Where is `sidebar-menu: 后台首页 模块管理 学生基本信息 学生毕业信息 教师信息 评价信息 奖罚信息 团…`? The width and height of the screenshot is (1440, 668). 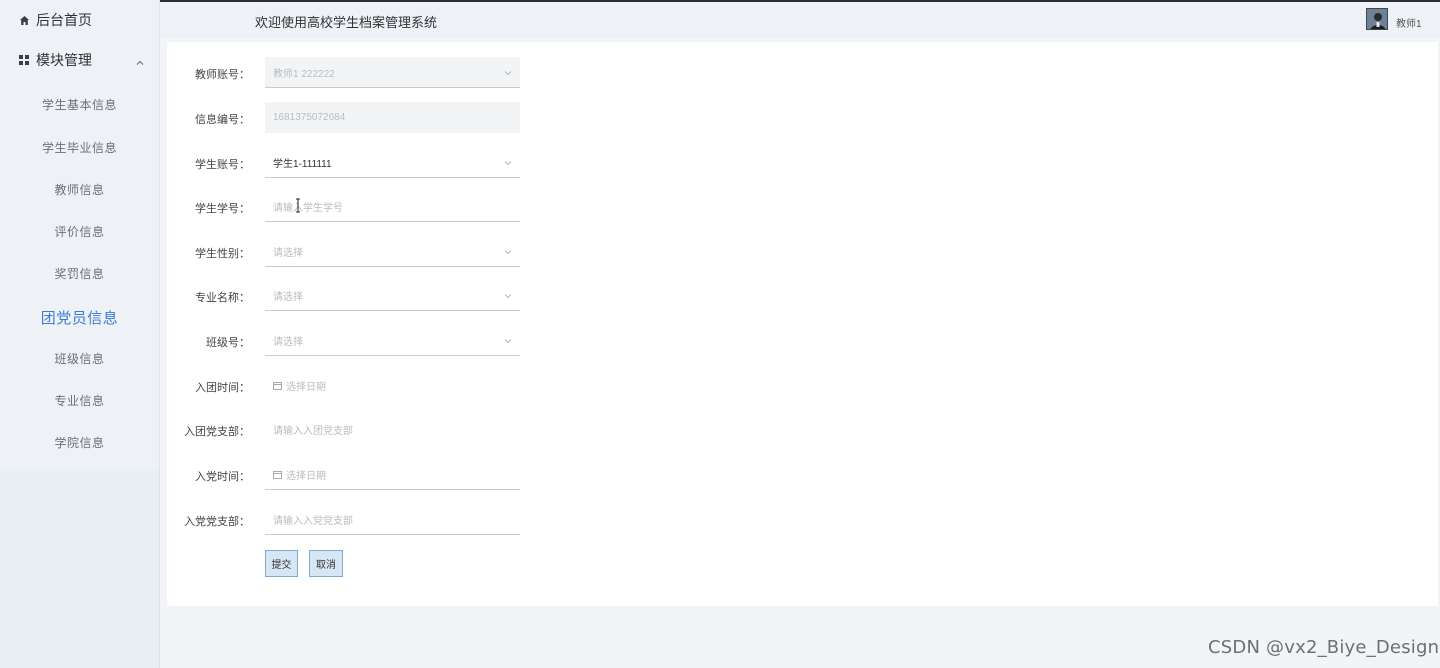 sidebar-menu: 后台首页 模块管理 学生基本信息 学生毕业信息 教师信息 评价信息 奖罚信息 团… is located at coordinates (79, 234).